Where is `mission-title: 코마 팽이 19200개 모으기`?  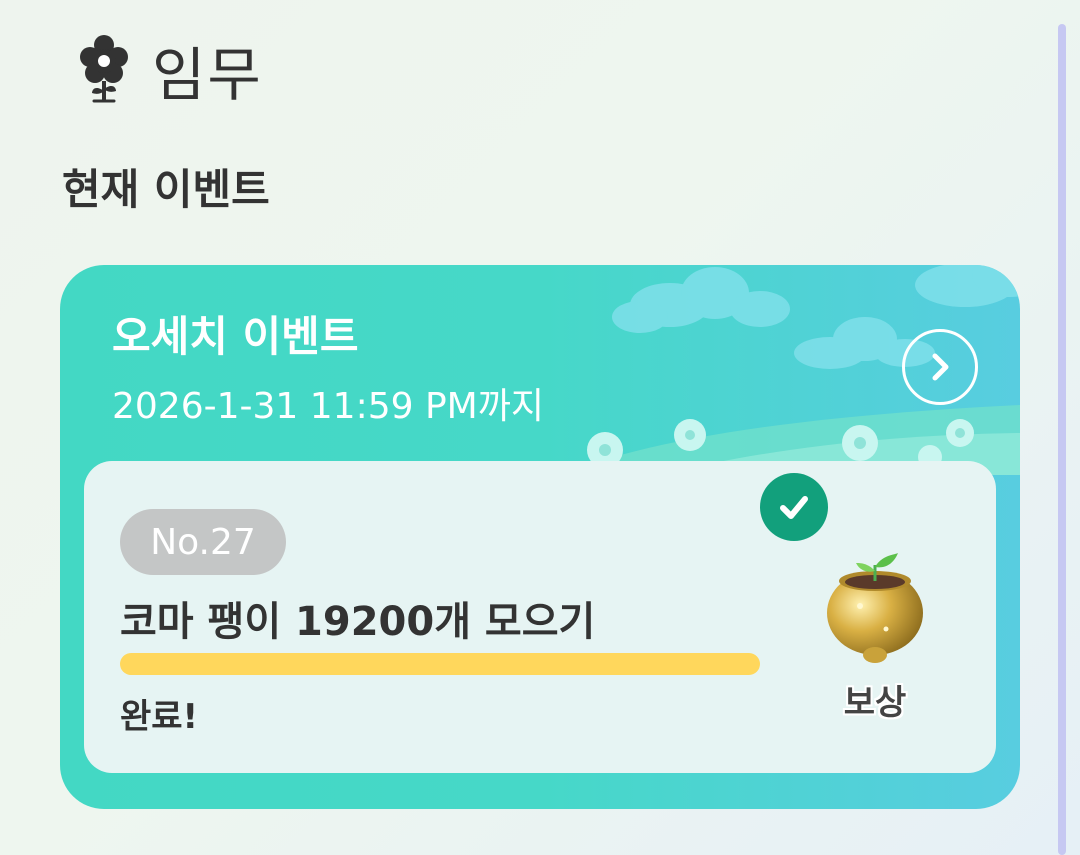
mission-title: 코마 팽이 19200개 모으기 is located at coordinates (358, 622).